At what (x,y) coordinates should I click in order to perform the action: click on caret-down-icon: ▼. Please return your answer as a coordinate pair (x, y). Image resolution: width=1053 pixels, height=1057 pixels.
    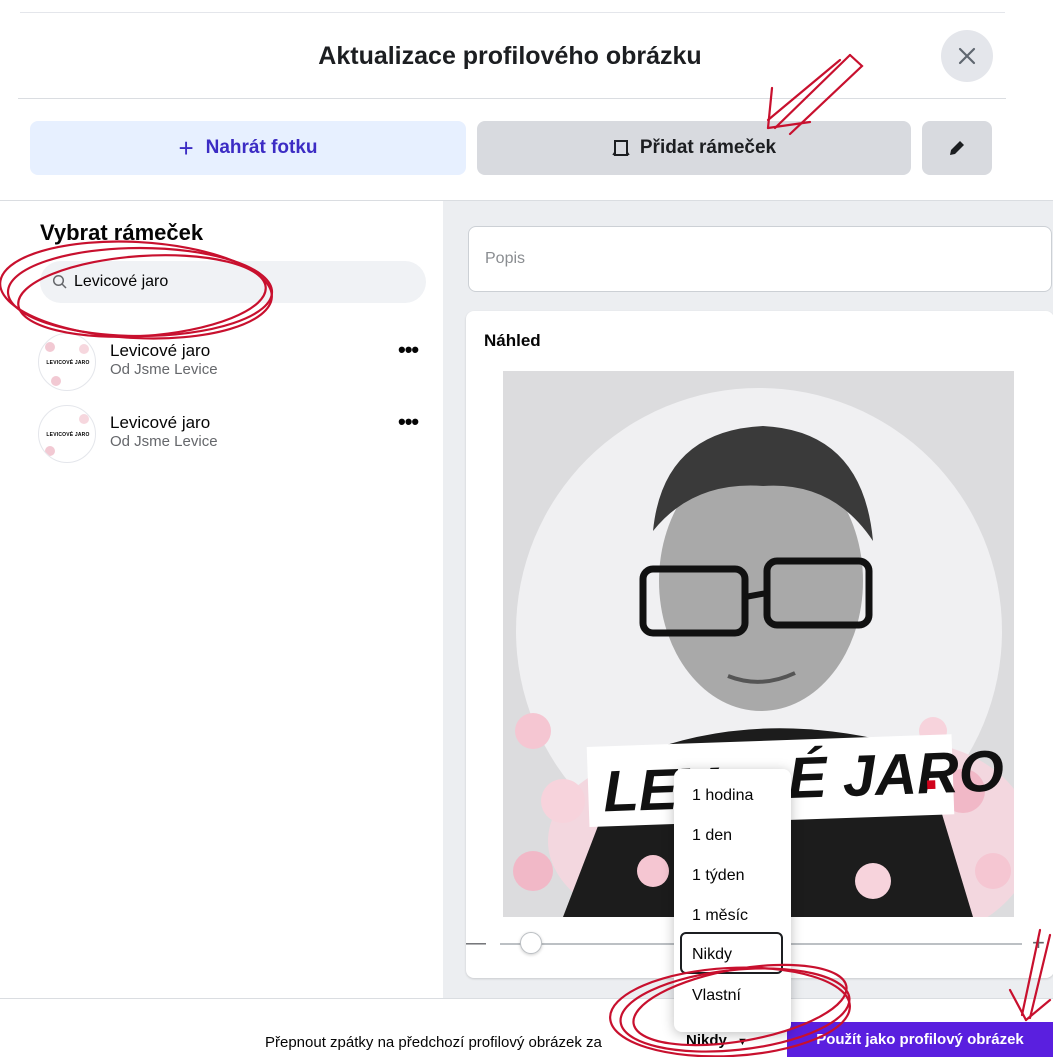
    Looking at the image, I should click on (742, 1042).